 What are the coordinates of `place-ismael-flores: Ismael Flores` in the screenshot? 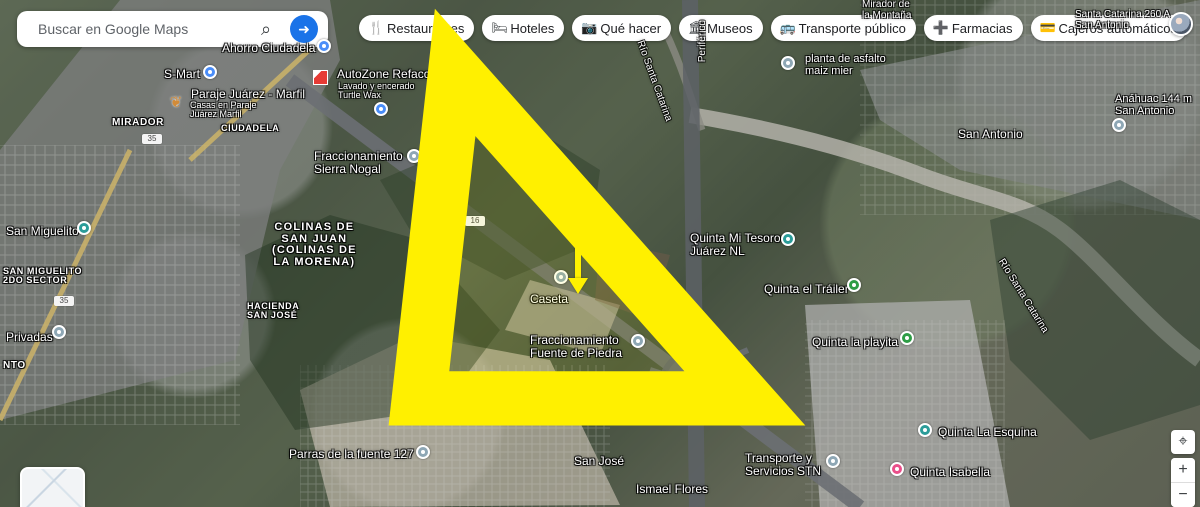 It's located at (672, 489).